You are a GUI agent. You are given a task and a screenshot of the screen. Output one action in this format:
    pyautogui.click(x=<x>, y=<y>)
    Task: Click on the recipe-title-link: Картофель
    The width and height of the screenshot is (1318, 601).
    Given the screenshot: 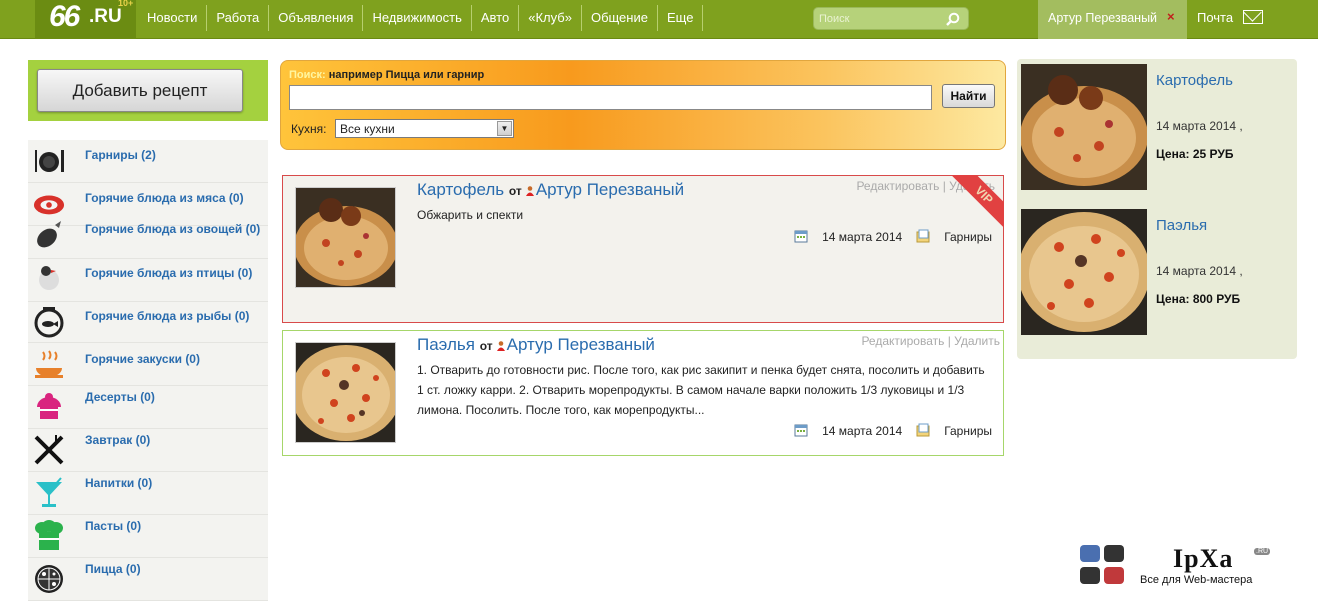 What is the action you would take?
    pyautogui.click(x=460, y=189)
    